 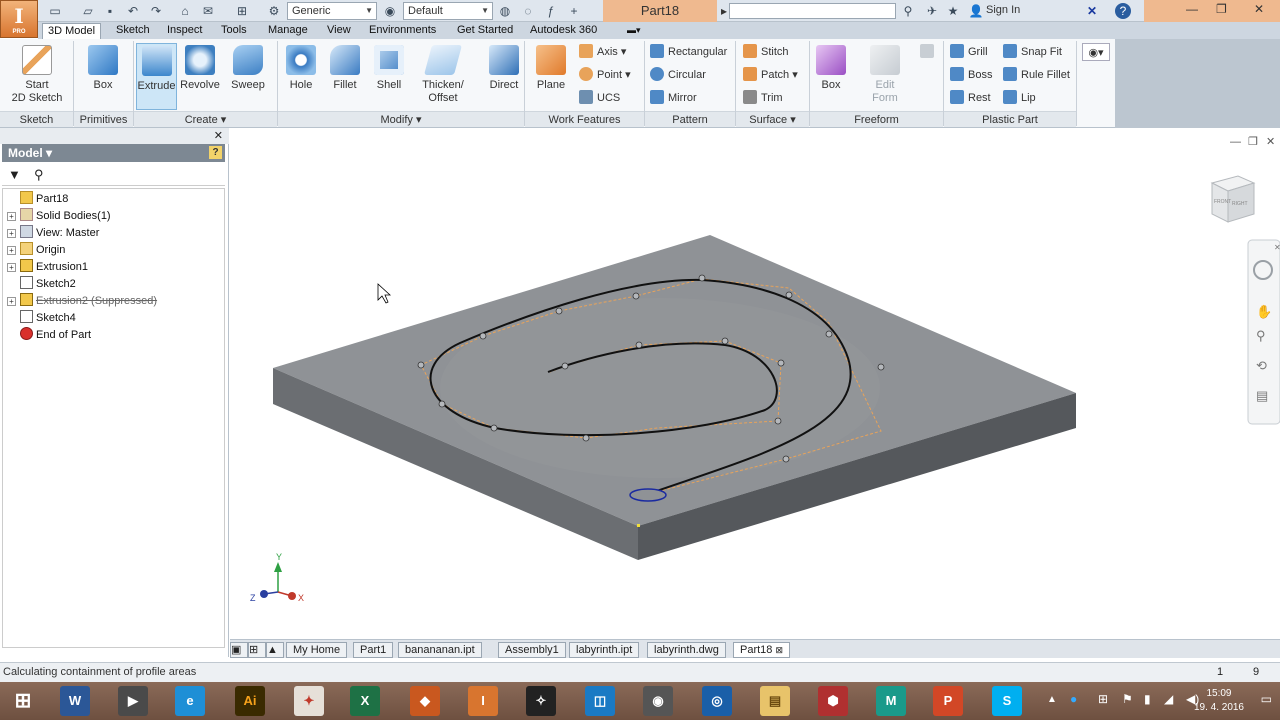 I want to click on cascade-icon: ▣, so click(x=239, y=650).